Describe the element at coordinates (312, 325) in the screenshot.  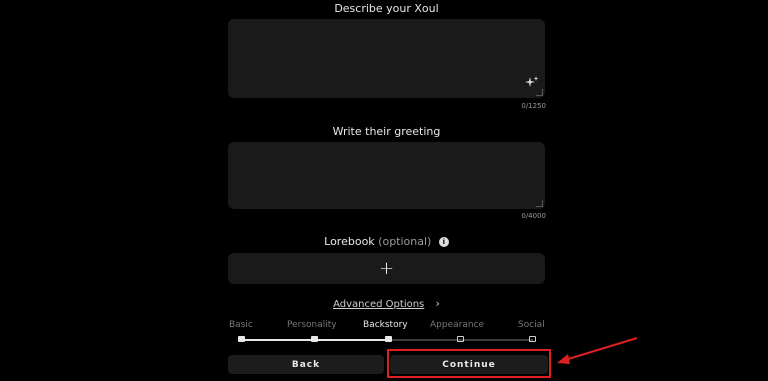
I see `step-personality: Personality` at that location.